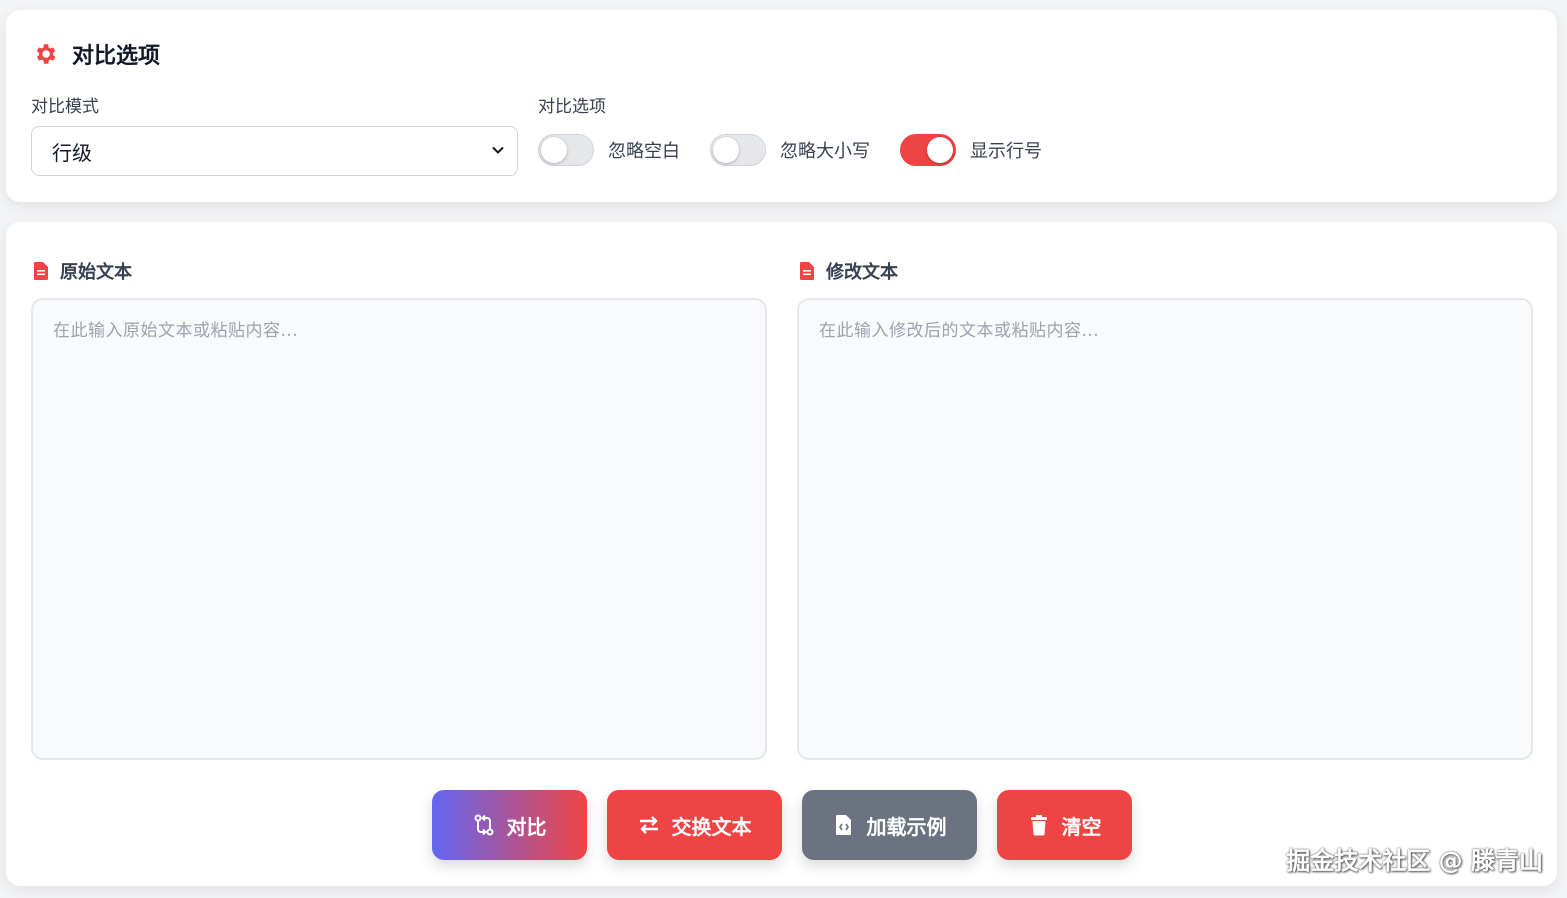  Describe the element at coordinates (72, 152) in the screenshot. I see `mode-select-value: 行级` at that location.